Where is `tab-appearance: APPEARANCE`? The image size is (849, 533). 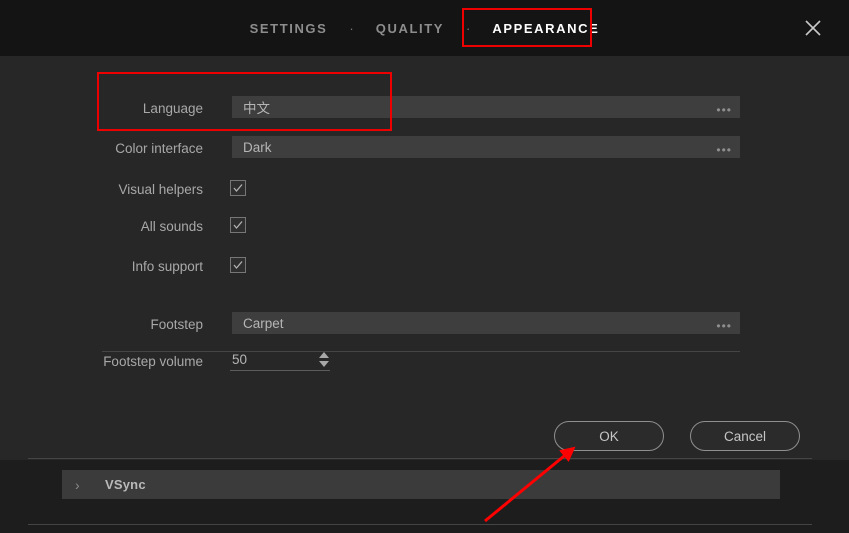
tab-appearance: APPEARANCE is located at coordinates (545, 28).